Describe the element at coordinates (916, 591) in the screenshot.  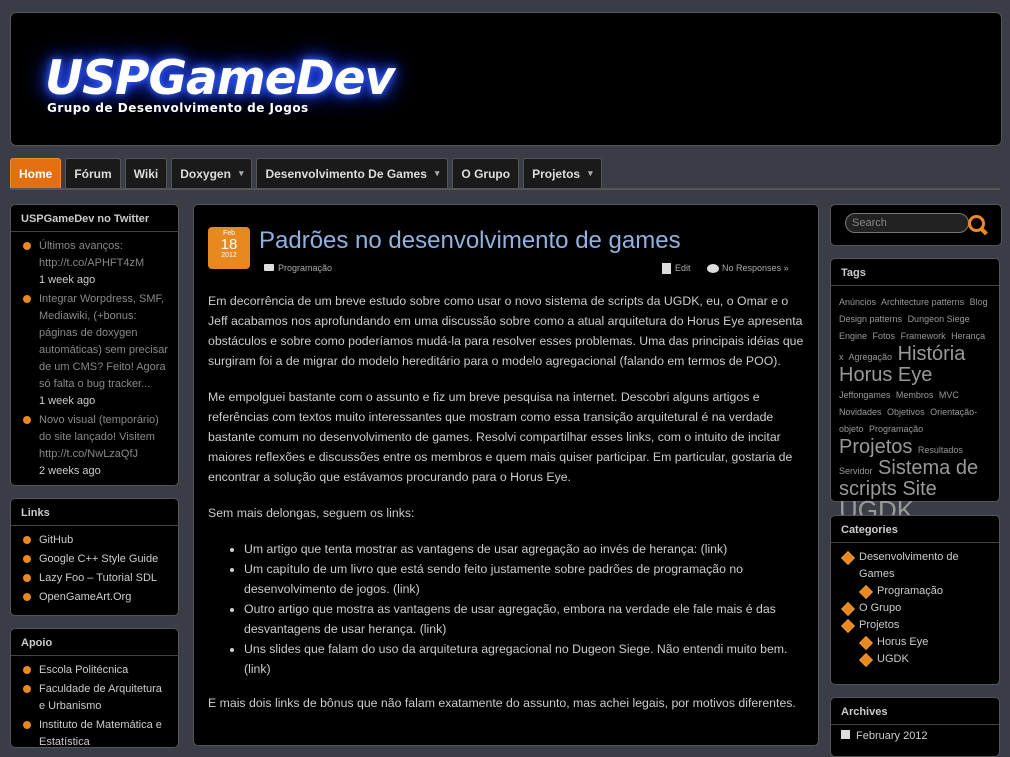
I see `category-item: Programação` at that location.